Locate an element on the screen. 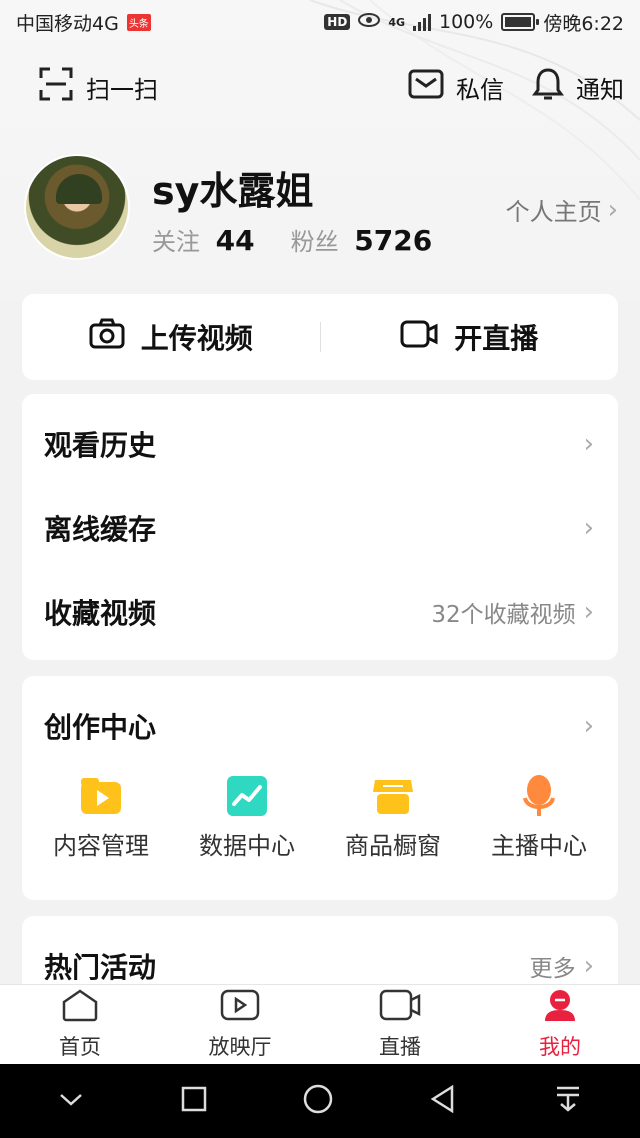  clock: 傍晚6:22 is located at coordinates (583, 23).